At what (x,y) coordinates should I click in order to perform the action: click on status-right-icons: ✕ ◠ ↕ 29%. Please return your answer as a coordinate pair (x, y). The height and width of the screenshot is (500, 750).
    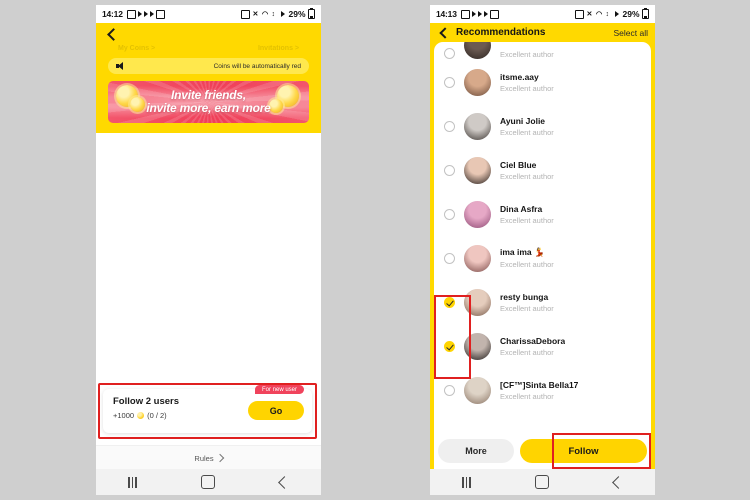
    Looking at the image, I should click on (277, 13).